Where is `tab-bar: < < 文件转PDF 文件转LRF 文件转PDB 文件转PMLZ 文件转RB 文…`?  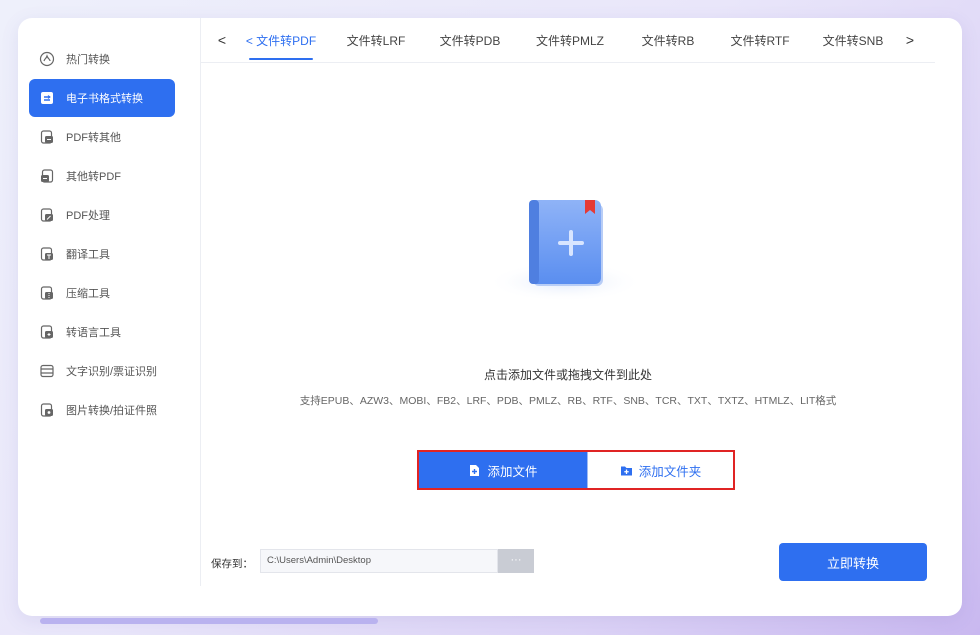
tab-bar: < < 文件转PDF 文件转LRF 文件转PDB 文件转PMLZ 文件转RB 文… is located at coordinates (568, 40).